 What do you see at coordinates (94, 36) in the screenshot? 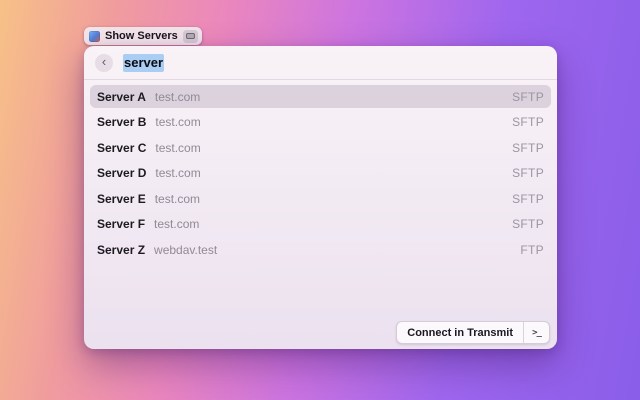
I see `transmit-app-icon` at bounding box center [94, 36].